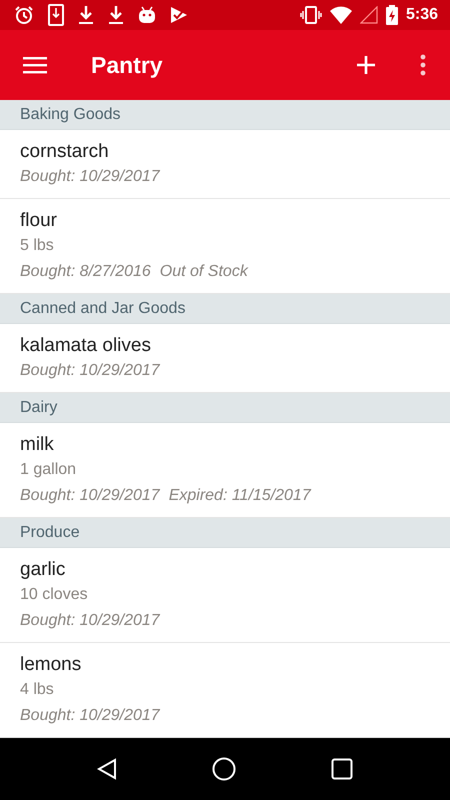 The image size is (450, 800). I want to click on download-file-icon, so click(56, 15).